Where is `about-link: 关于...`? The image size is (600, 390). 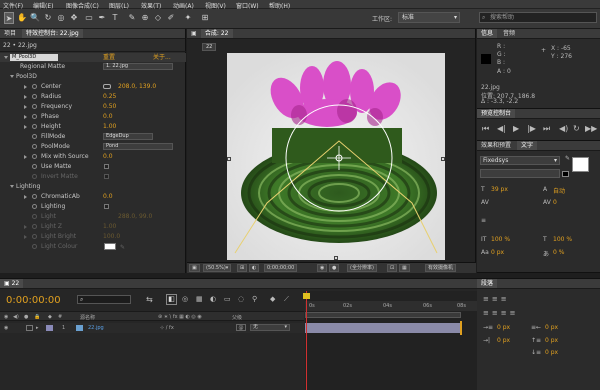 about-link: 关于... is located at coordinates (162, 57).